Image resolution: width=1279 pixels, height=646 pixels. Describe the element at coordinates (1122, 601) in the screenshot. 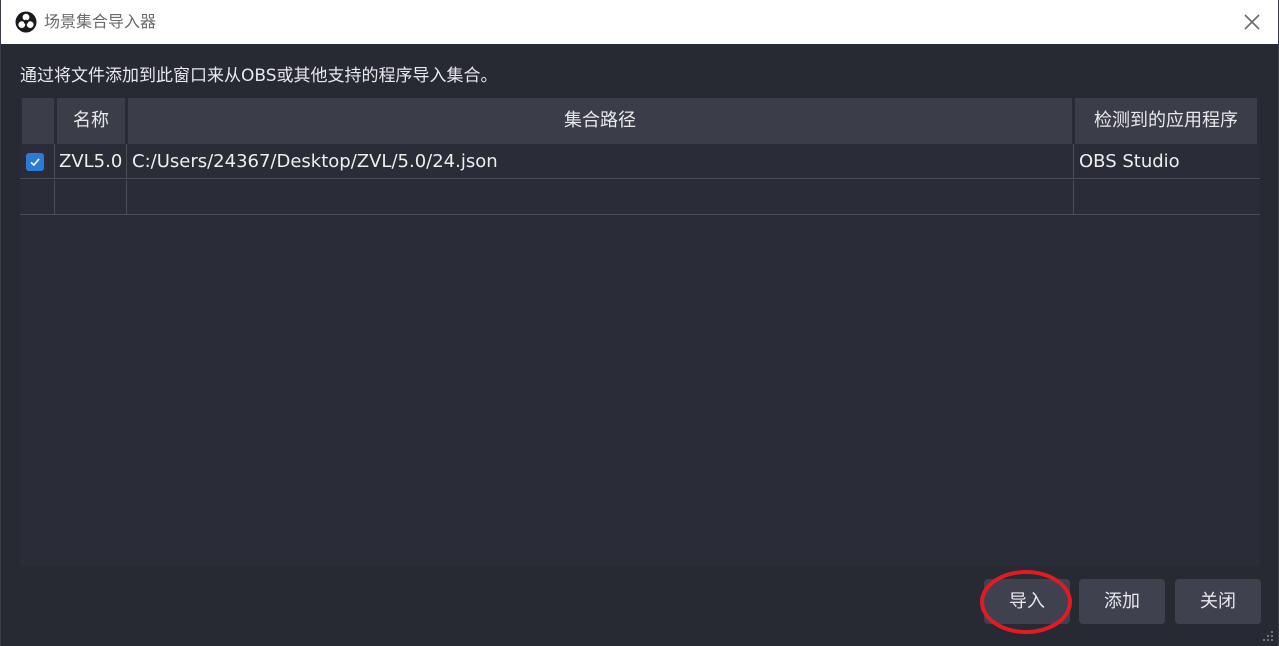

I see `add-button: 添加` at that location.